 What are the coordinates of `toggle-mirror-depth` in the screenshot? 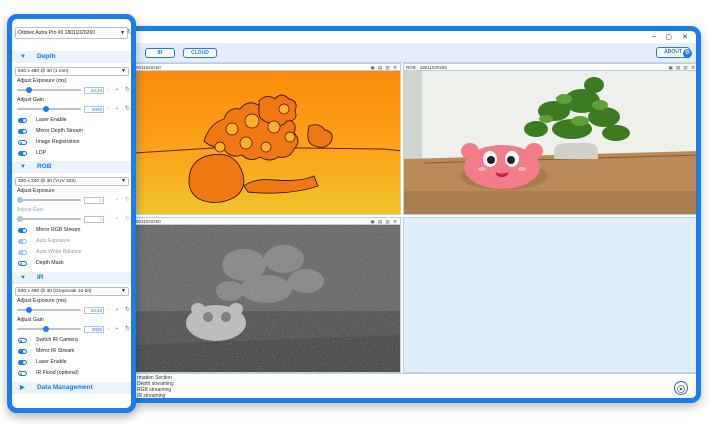 It's located at (22, 131).